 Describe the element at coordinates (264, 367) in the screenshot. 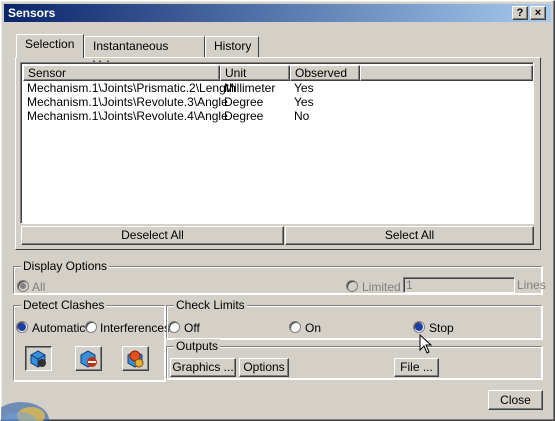

I see `options-button: Options` at that location.